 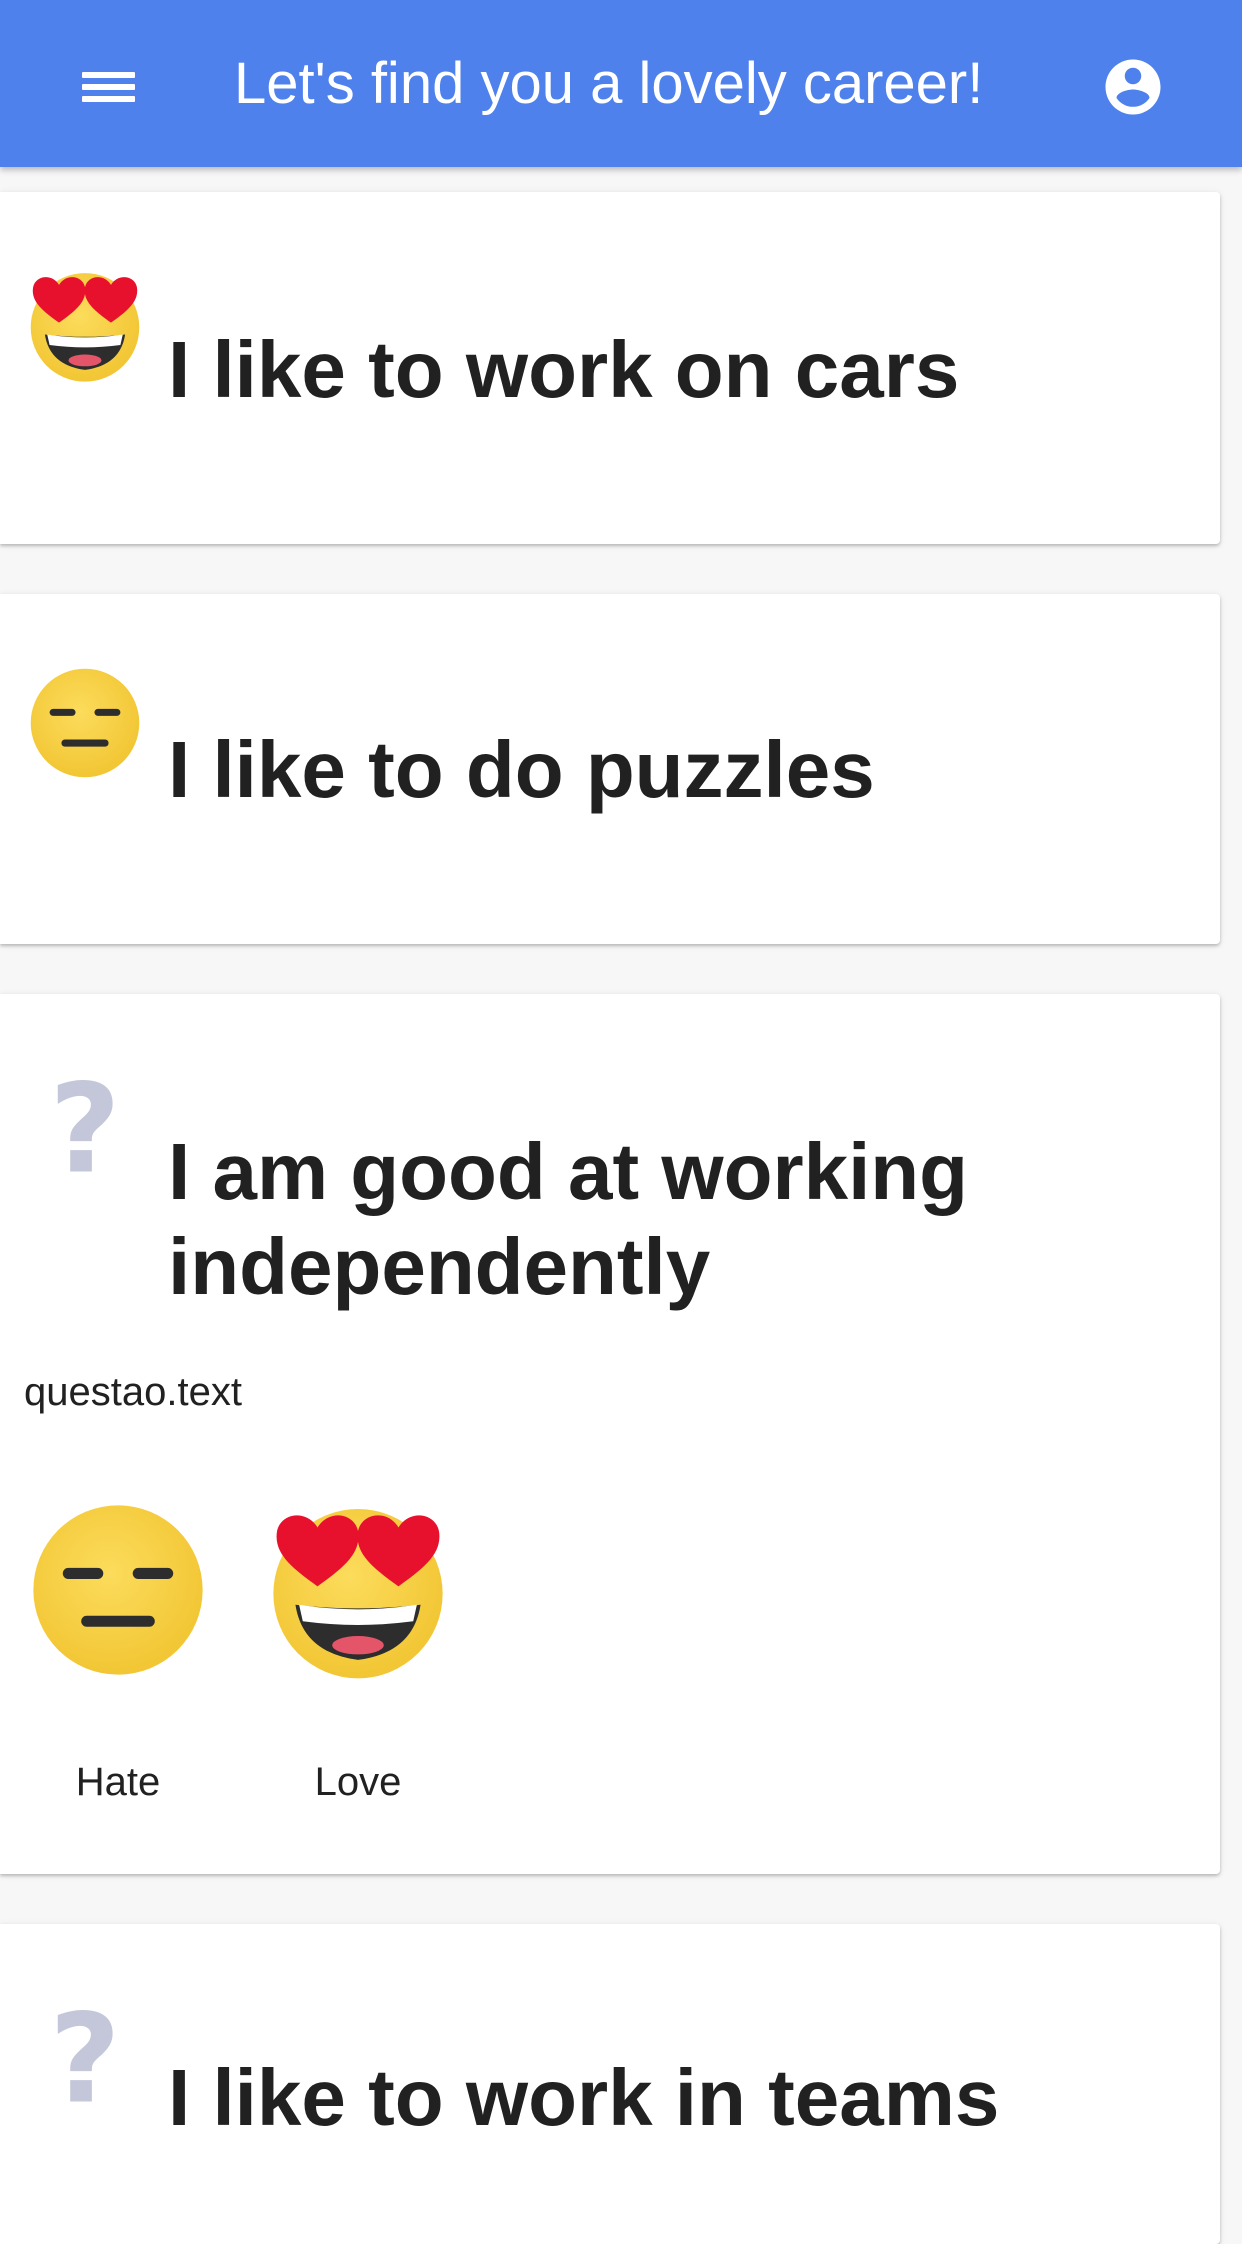 What do you see at coordinates (108, 87) in the screenshot?
I see `menu-button` at bounding box center [108, 87].